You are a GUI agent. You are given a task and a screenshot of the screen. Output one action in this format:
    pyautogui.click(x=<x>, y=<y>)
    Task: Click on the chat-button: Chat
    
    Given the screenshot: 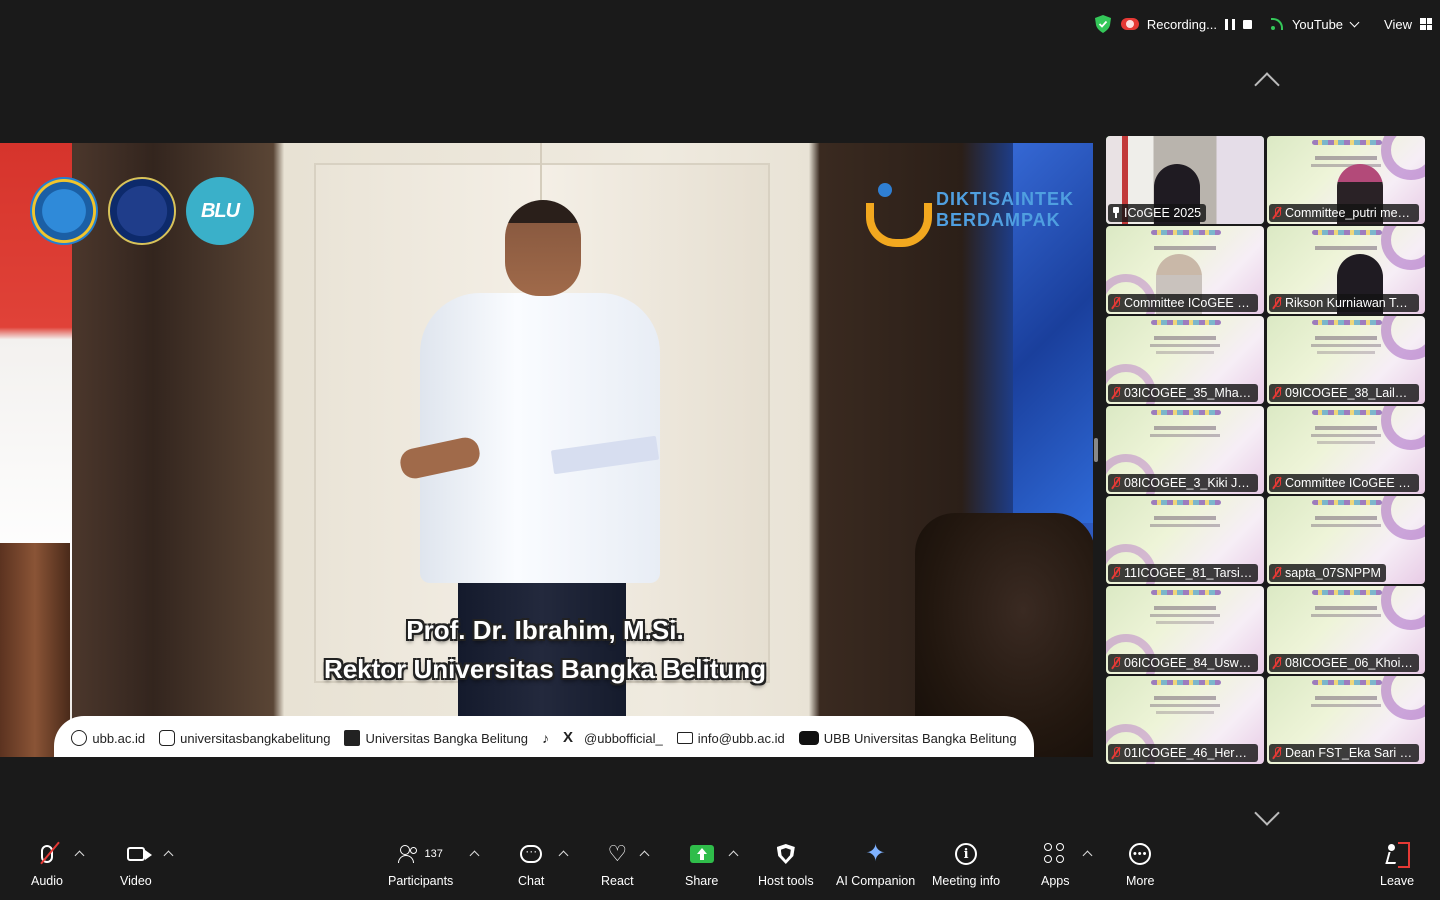 What is the action you would take?
    pyautogui.click(x=531, y=865)
    